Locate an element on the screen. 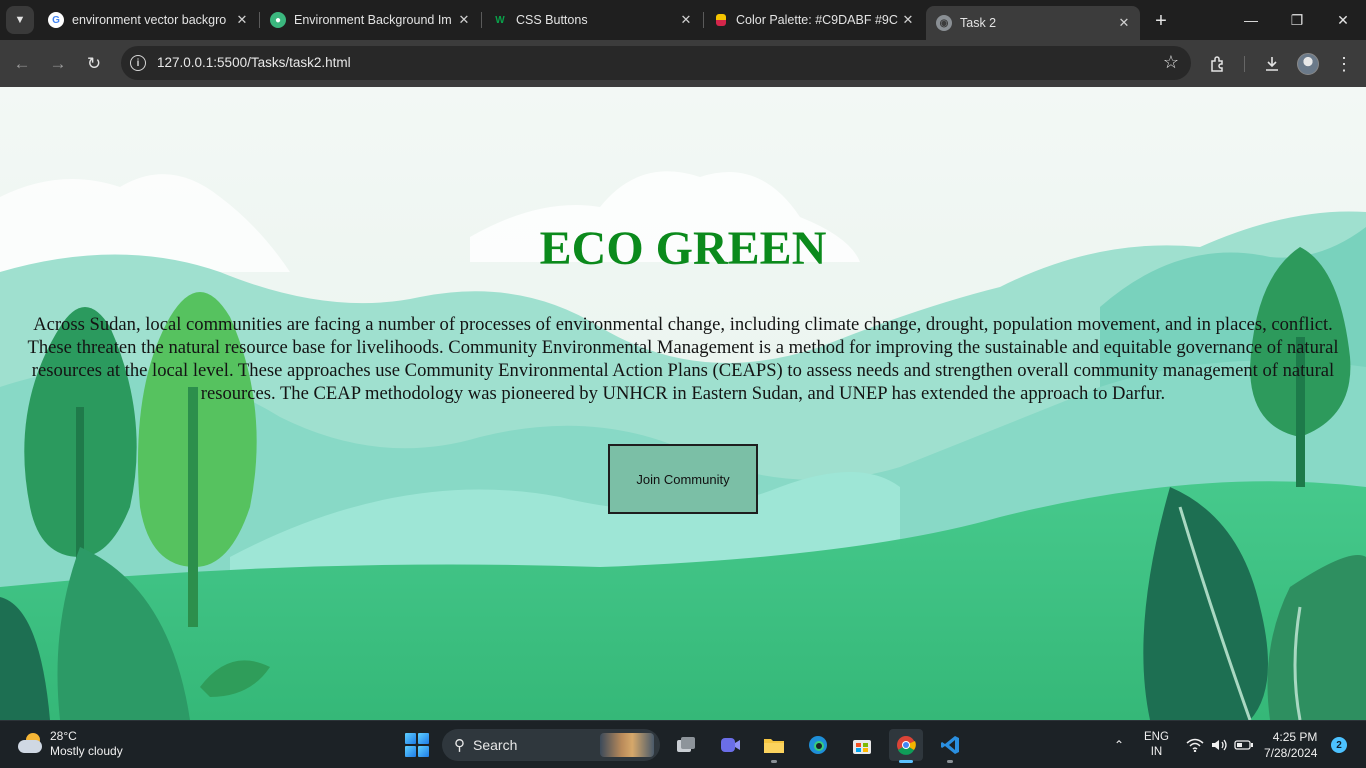 The height and width of the screenshot is (768, 1366). browser-tab: Color Palette: #C9DABF #9C ✕ is located at coordinates (814, 20).